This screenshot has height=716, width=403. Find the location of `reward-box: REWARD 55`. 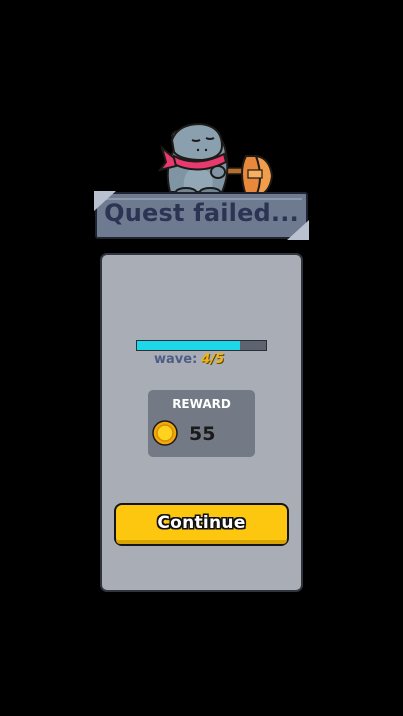

reward-box: REWARD 55 is located at coordinates (201, 423).